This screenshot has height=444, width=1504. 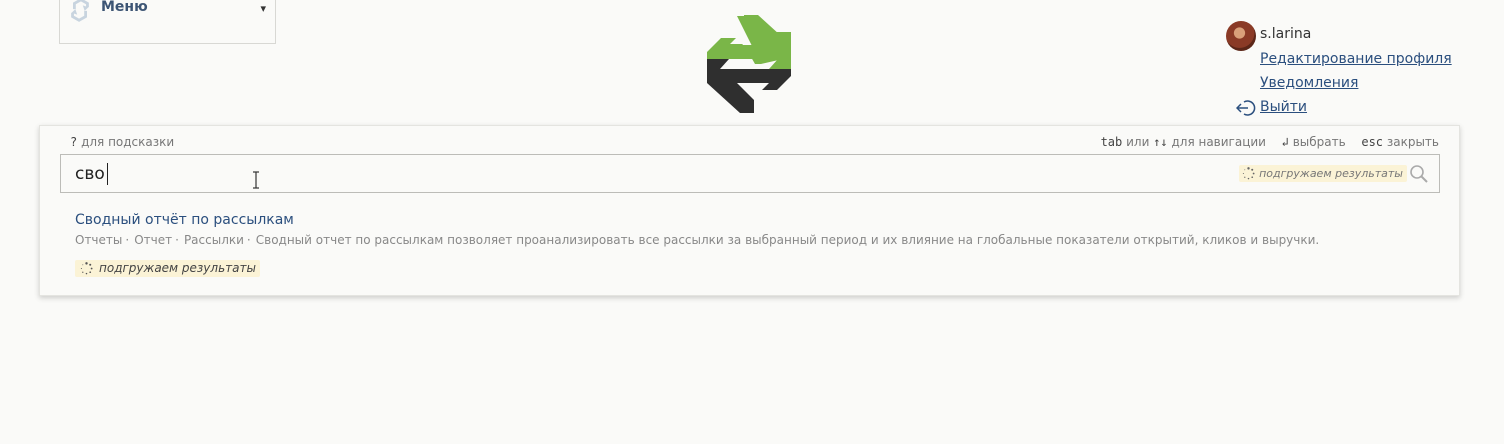 I want to click on result-tag: Рассылки, so click(x=213, y=240).